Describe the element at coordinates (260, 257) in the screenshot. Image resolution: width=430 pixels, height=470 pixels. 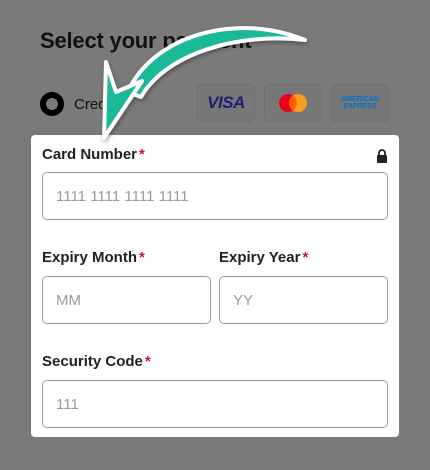
I see `expiry-year-label-text: Expiry Year` at that location.